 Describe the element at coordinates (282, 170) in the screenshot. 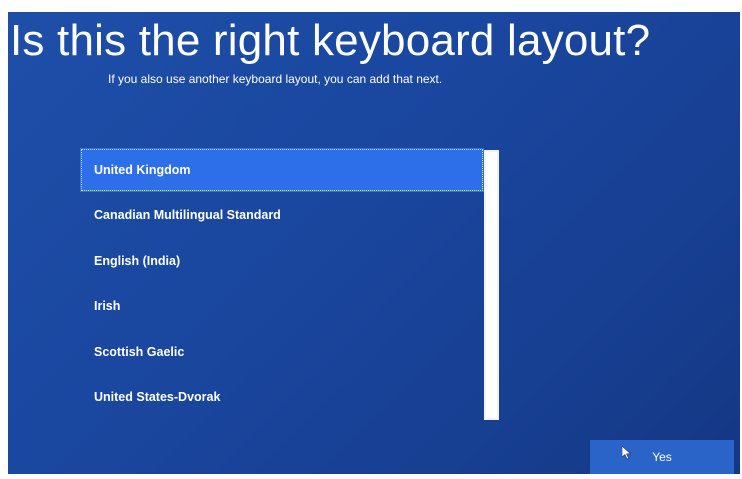

I see `layout-item-united-kingdom: United Kingdom` at that location.